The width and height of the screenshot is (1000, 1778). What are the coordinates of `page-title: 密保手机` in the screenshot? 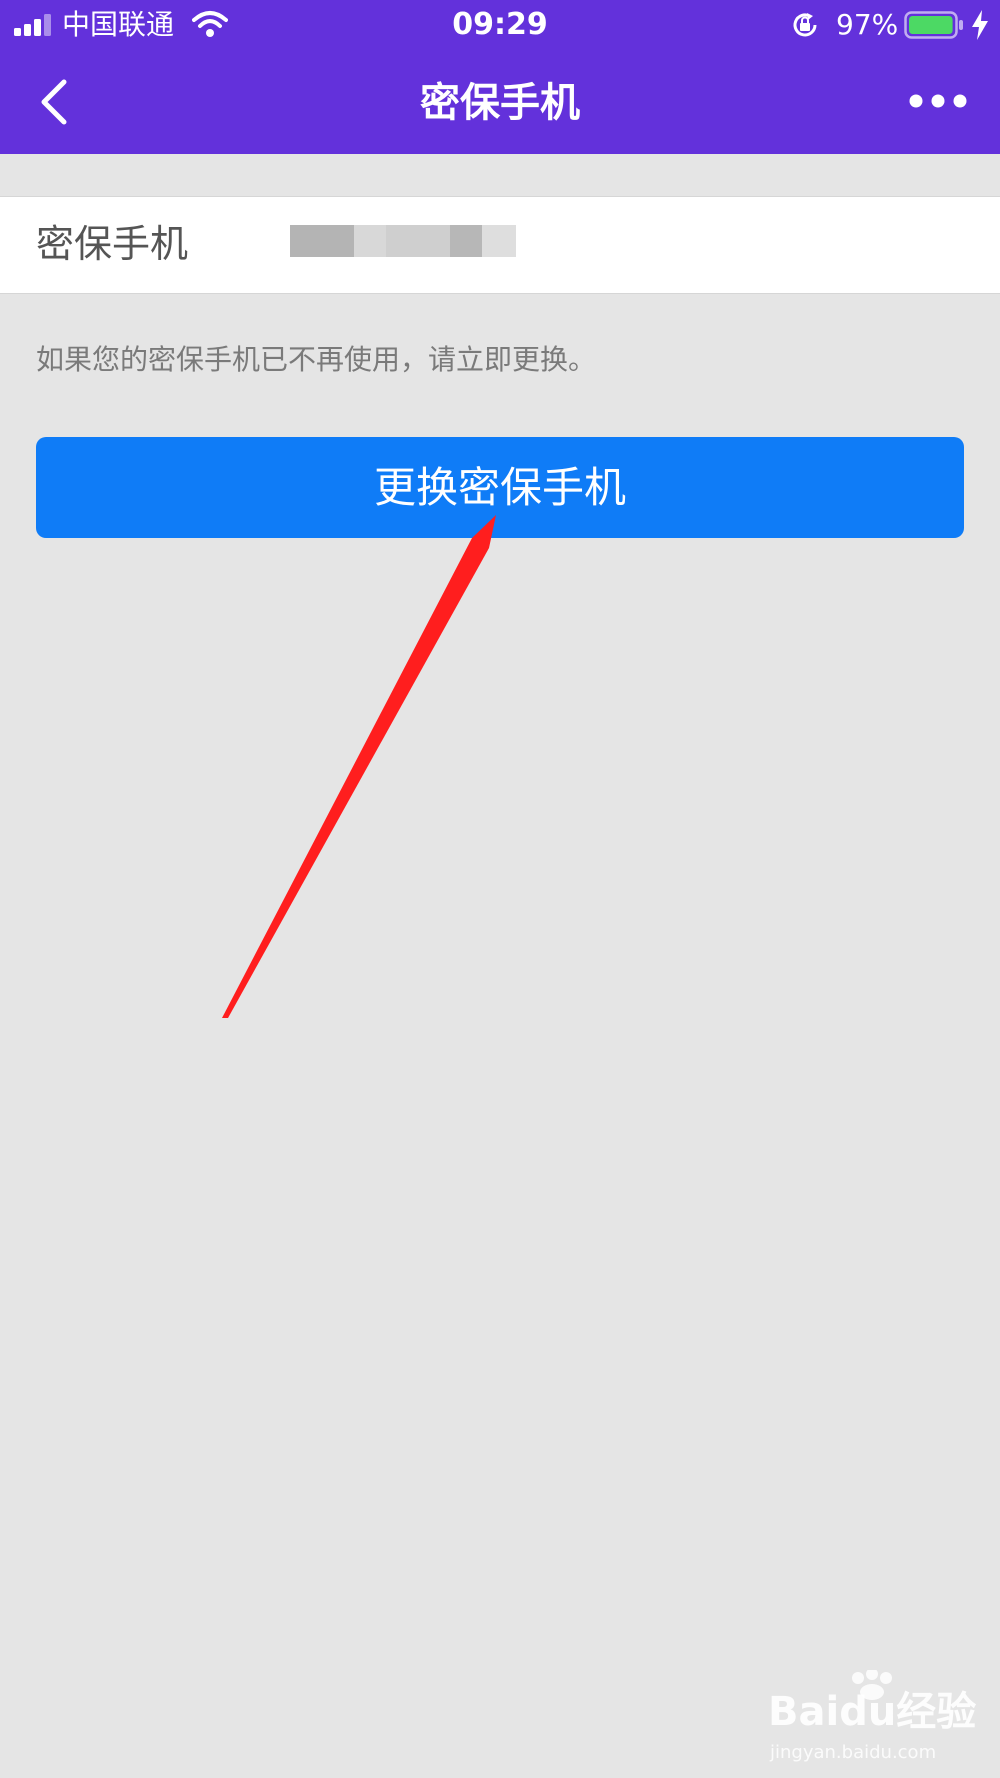 It's located at (500, 103).